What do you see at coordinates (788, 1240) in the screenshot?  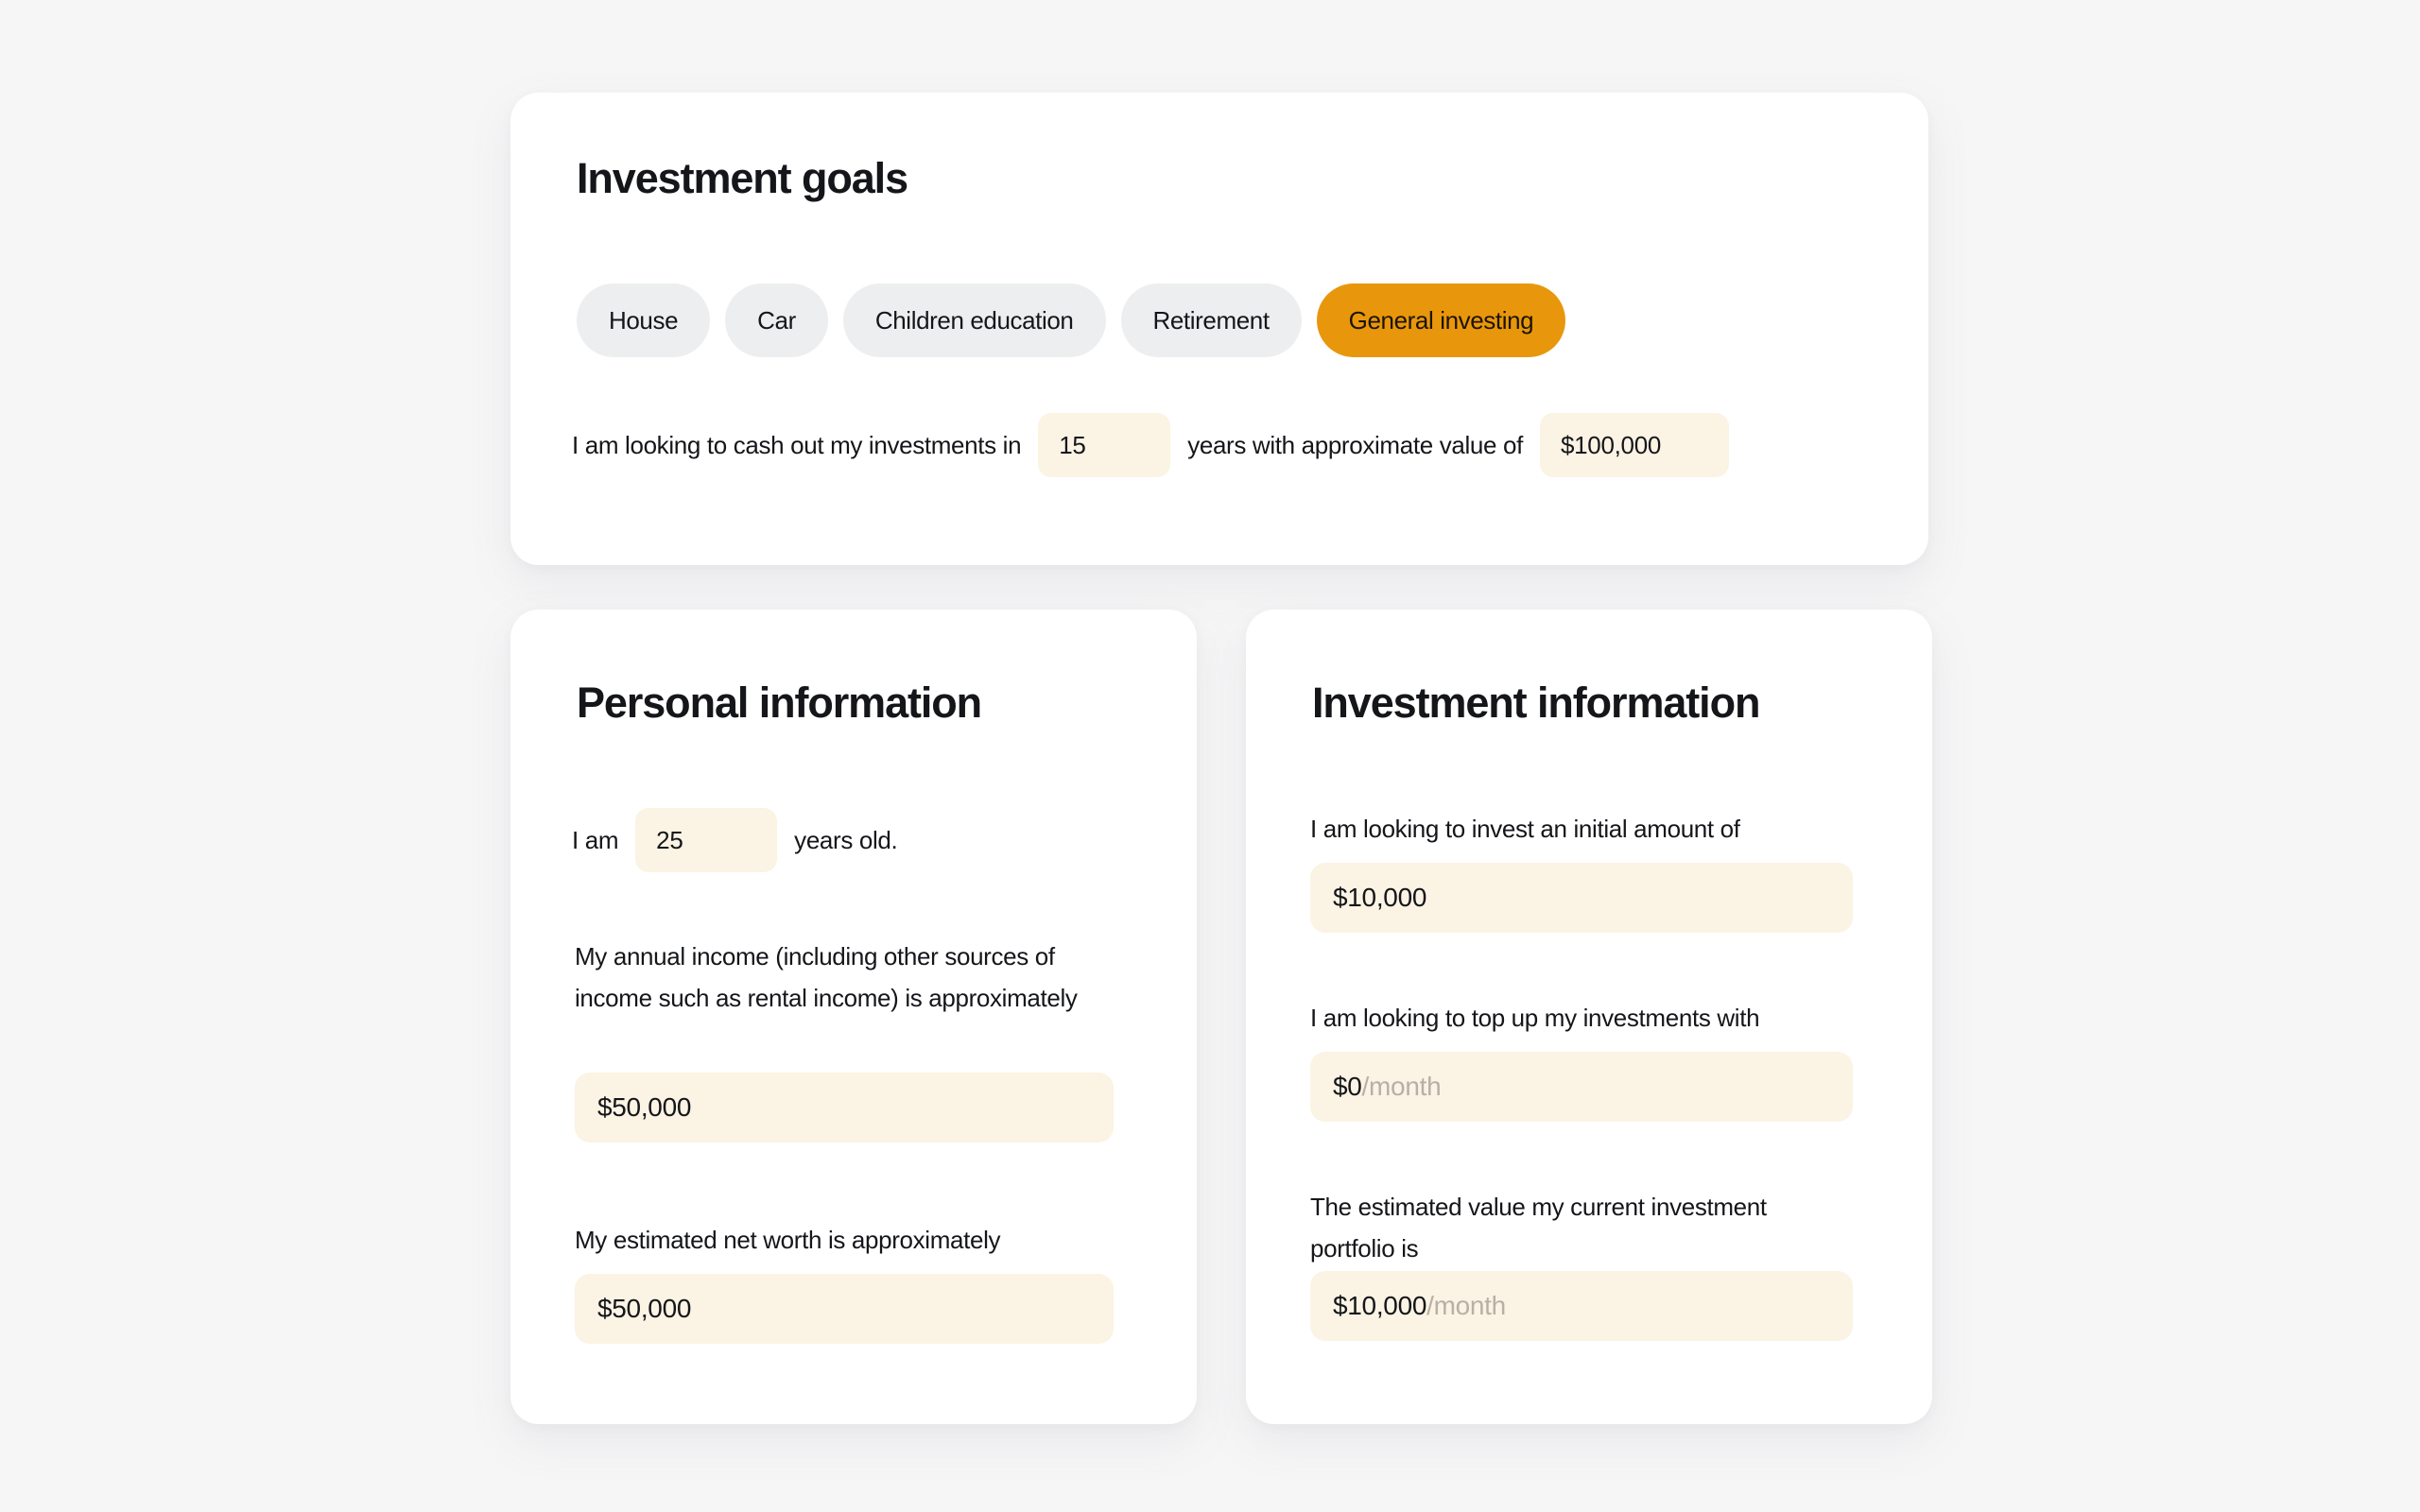 I see `net-worth-label: My estimated net worth is approximately` at bounding box center [788, 1240].